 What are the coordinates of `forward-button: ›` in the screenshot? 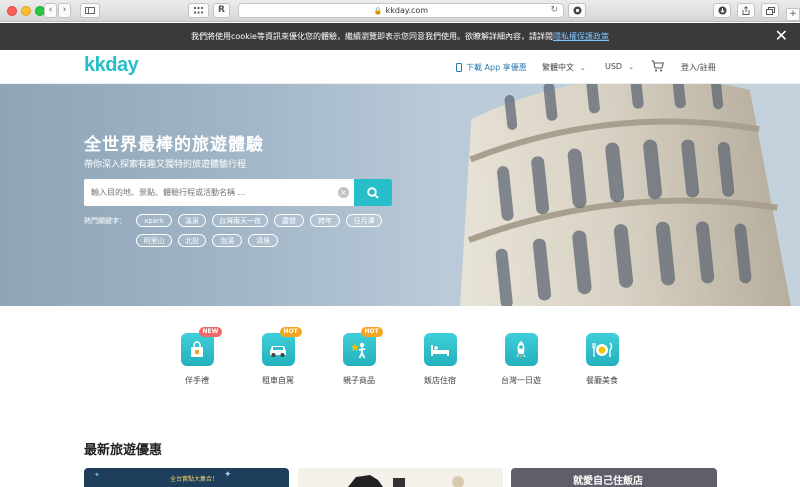 It's located at (64, 10).